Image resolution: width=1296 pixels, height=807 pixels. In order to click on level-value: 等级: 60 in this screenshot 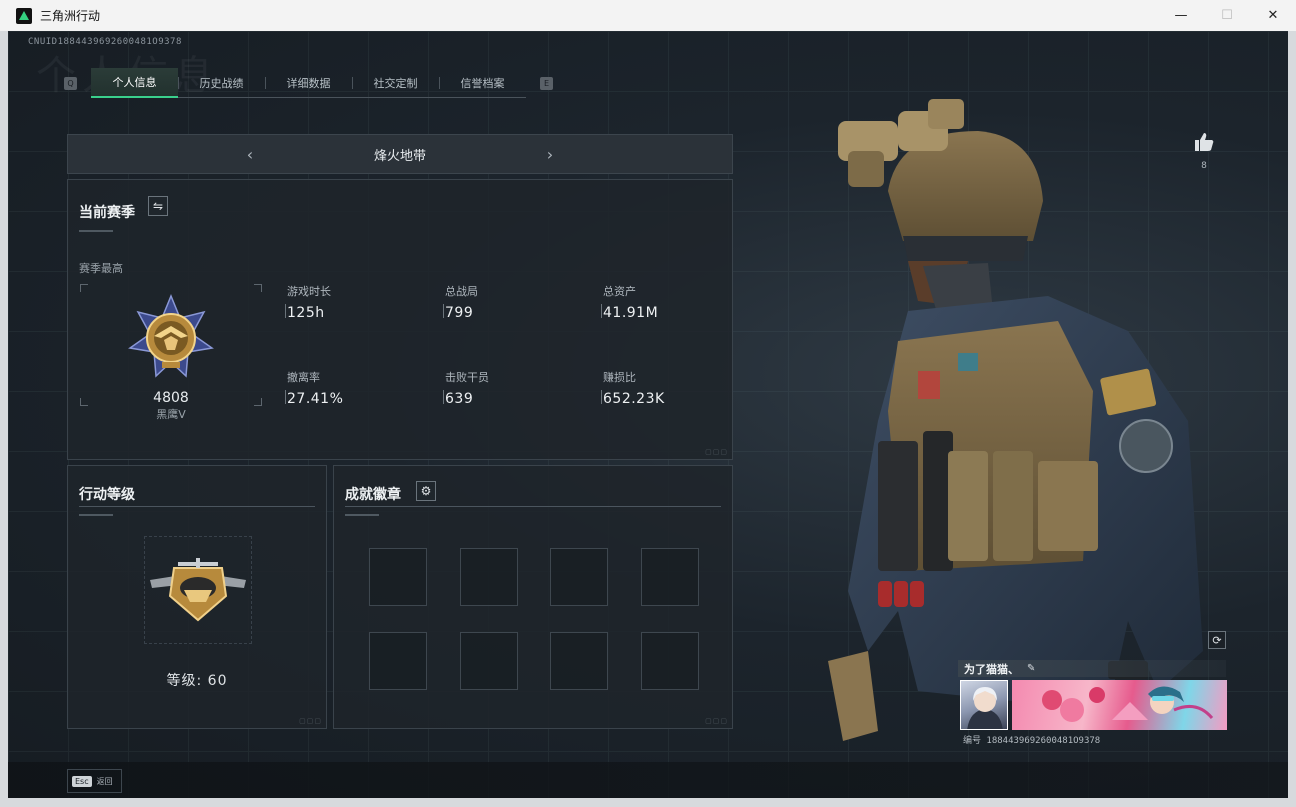, I will do `click(197, 681)`.